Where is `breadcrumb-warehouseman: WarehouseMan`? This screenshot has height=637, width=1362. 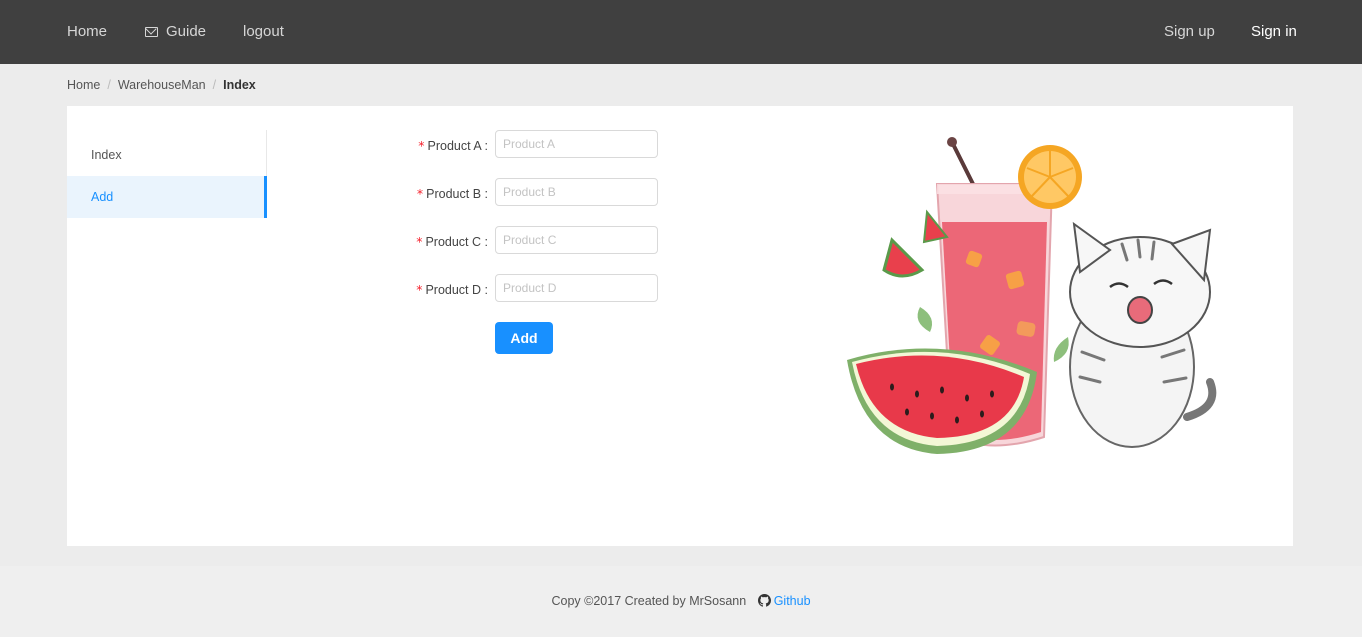 breadcrumb-warehouseman: WarehouseMan is located at coordinates (162, 85).